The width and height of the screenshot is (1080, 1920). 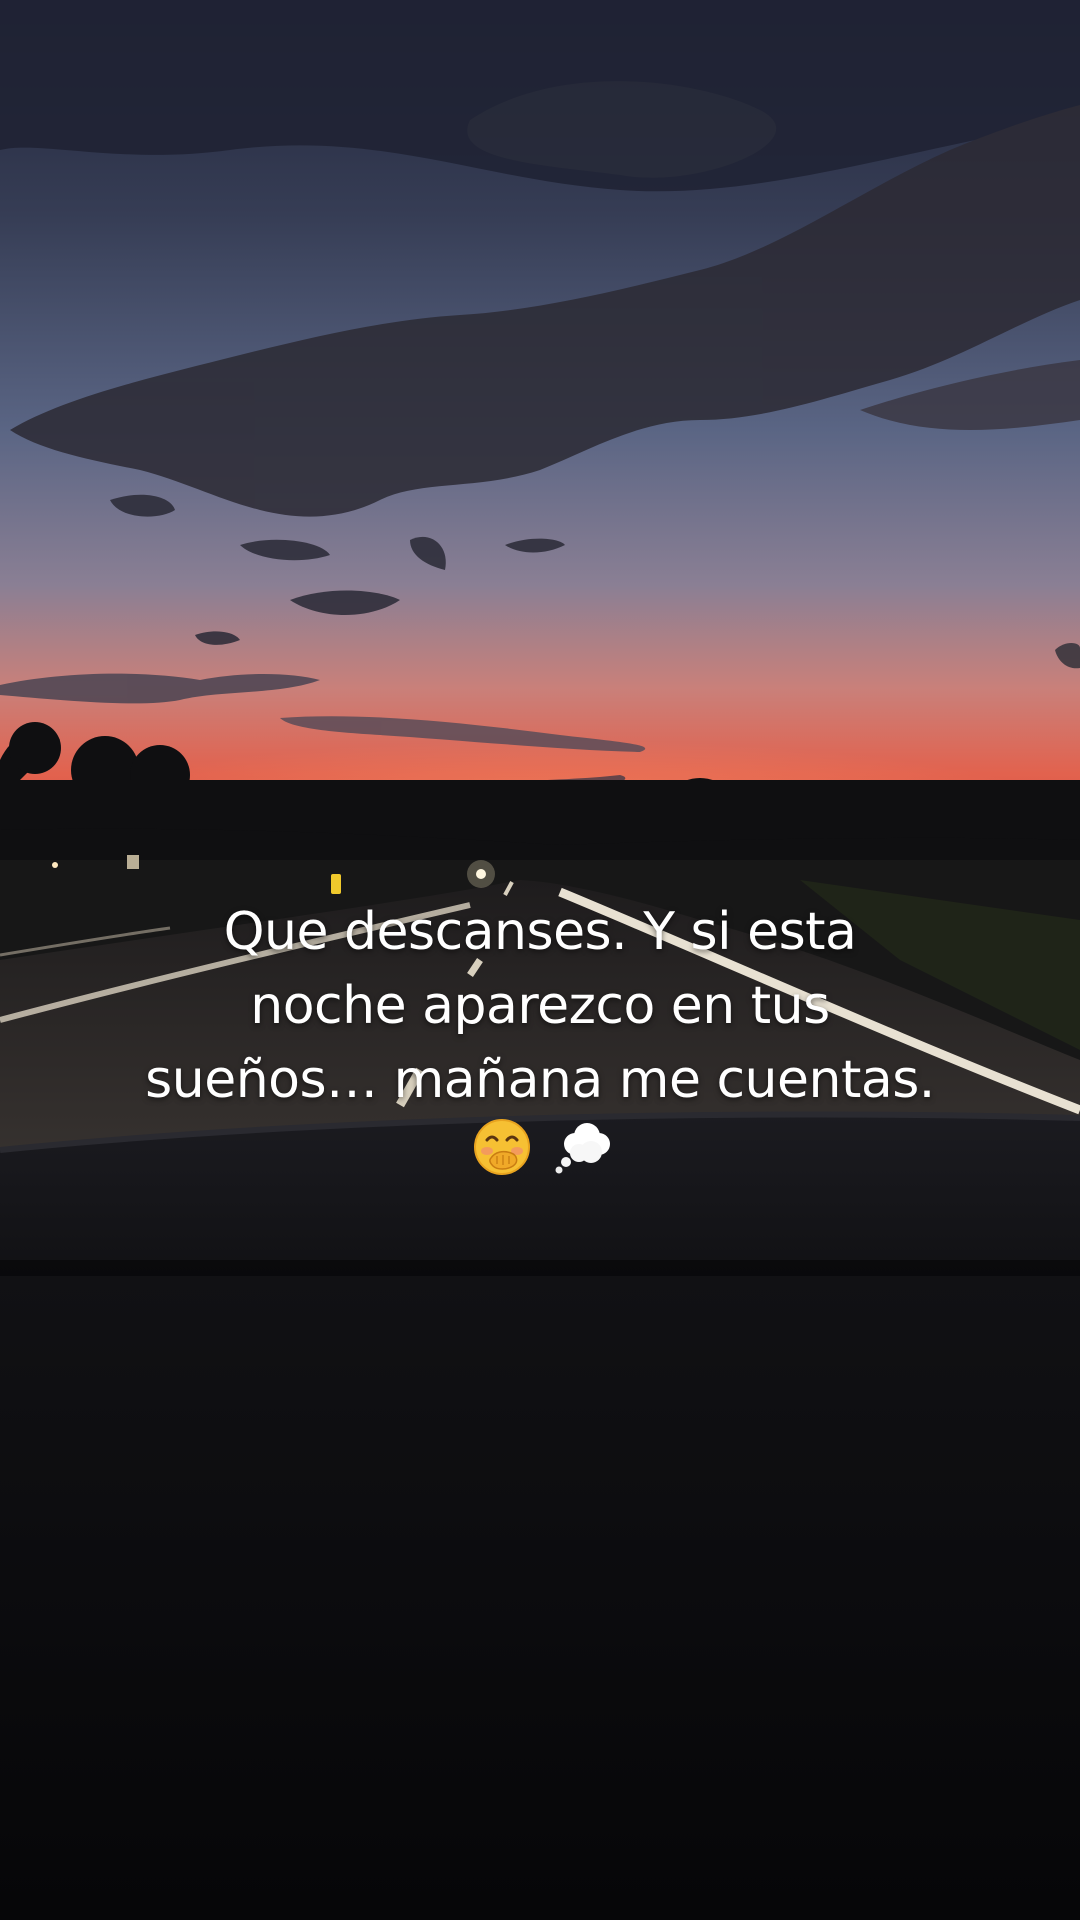 What do you see at coordinates (583, 1157) in the screenshot?
I see `thought-balloon-emoji` at bounding box center [583, 1157].